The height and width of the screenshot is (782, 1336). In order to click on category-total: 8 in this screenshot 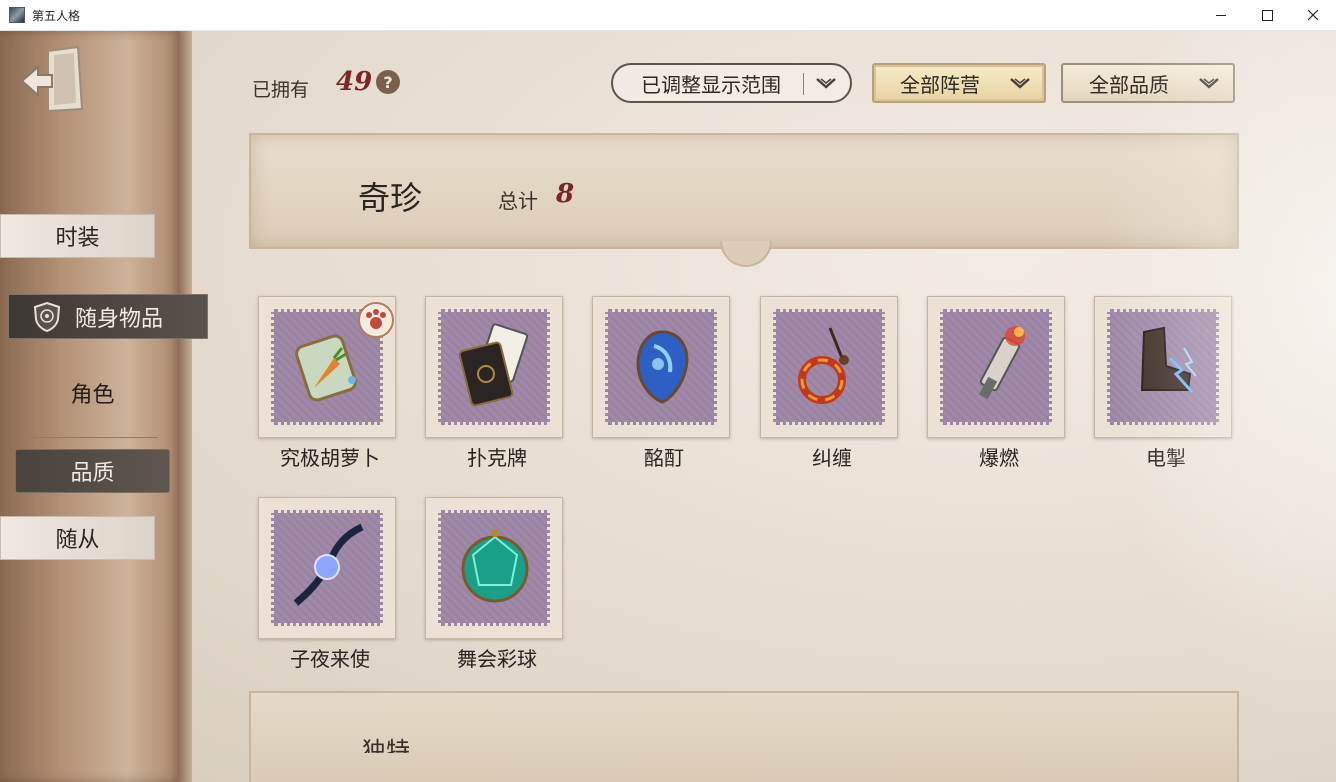, I will do `click(565, 194)`.